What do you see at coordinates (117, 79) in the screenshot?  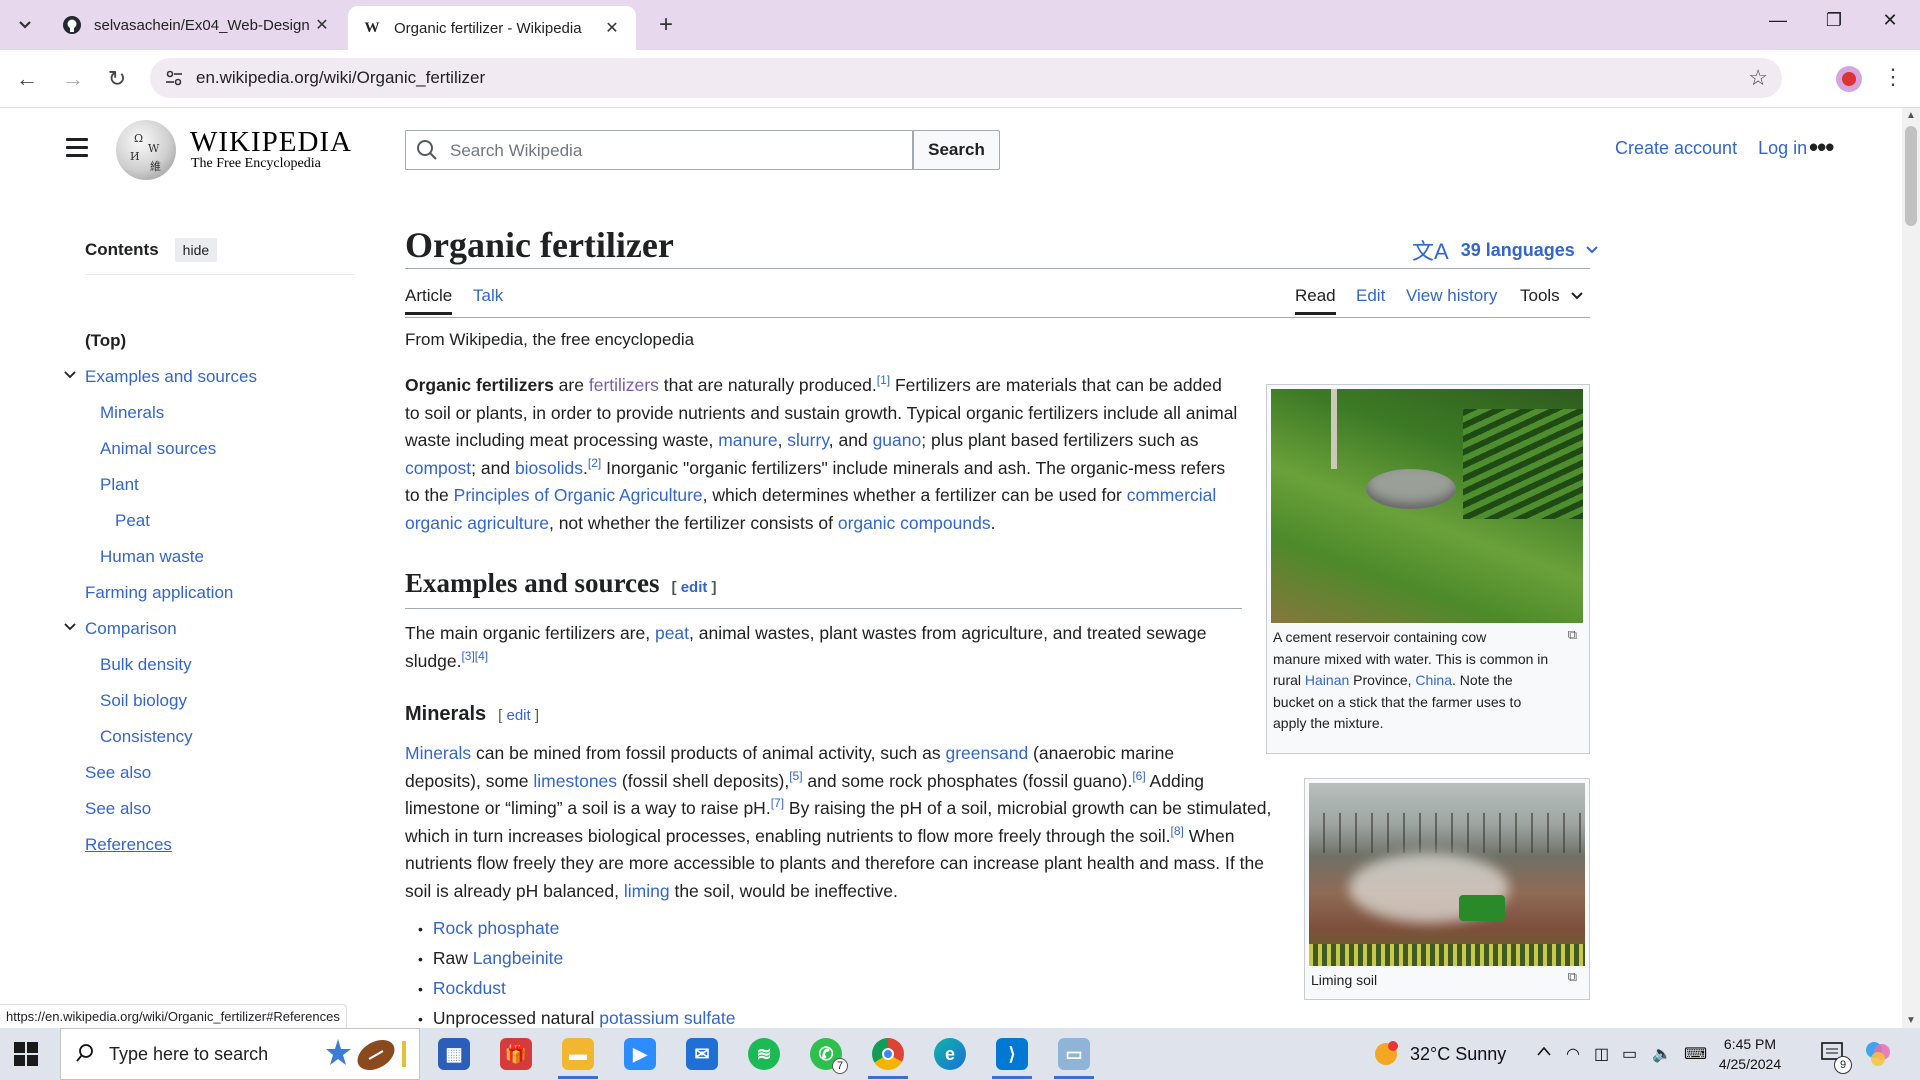 I see `reload-icon: ↻` at bounding box center [117, 79].